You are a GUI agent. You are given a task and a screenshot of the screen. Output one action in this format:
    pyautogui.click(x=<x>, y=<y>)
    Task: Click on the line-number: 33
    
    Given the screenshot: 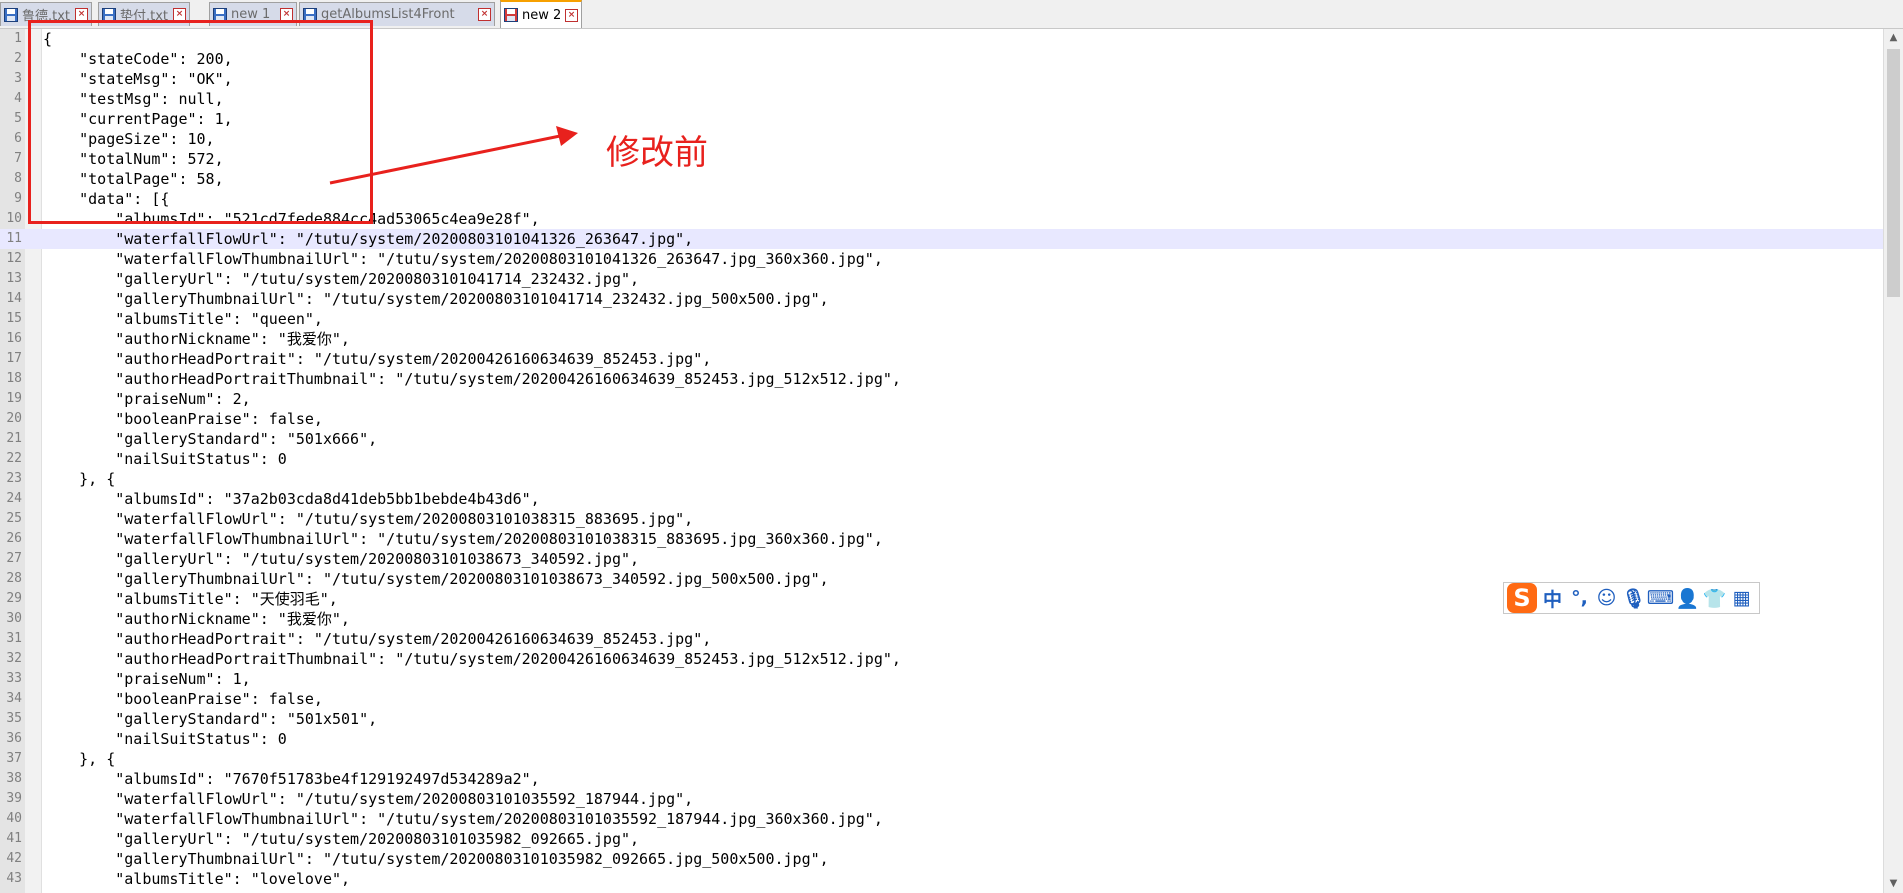 What is the action you would take?
    pyautogui.click(x=14, y=678)
    